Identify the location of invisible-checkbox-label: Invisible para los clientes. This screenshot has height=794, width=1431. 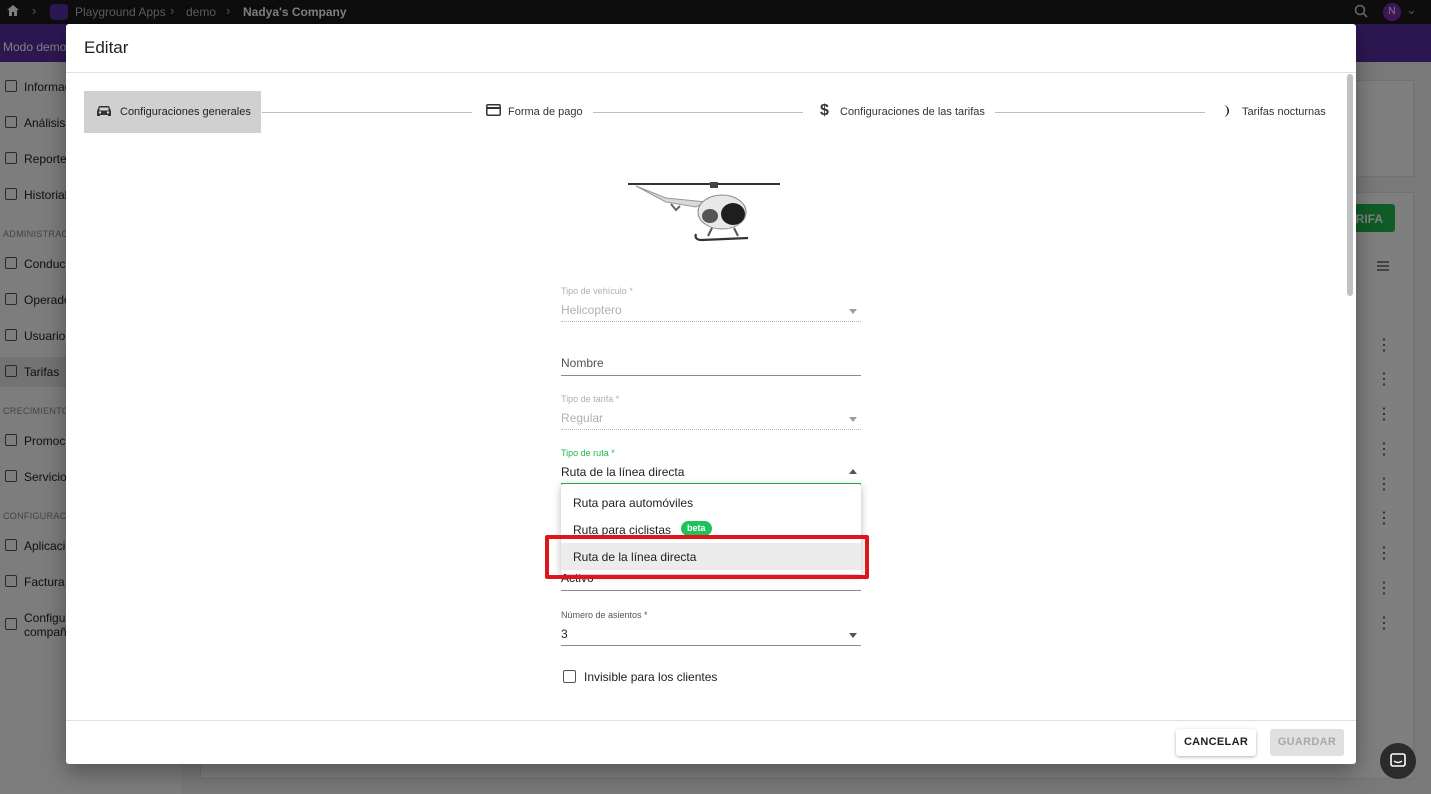
(650, 677).